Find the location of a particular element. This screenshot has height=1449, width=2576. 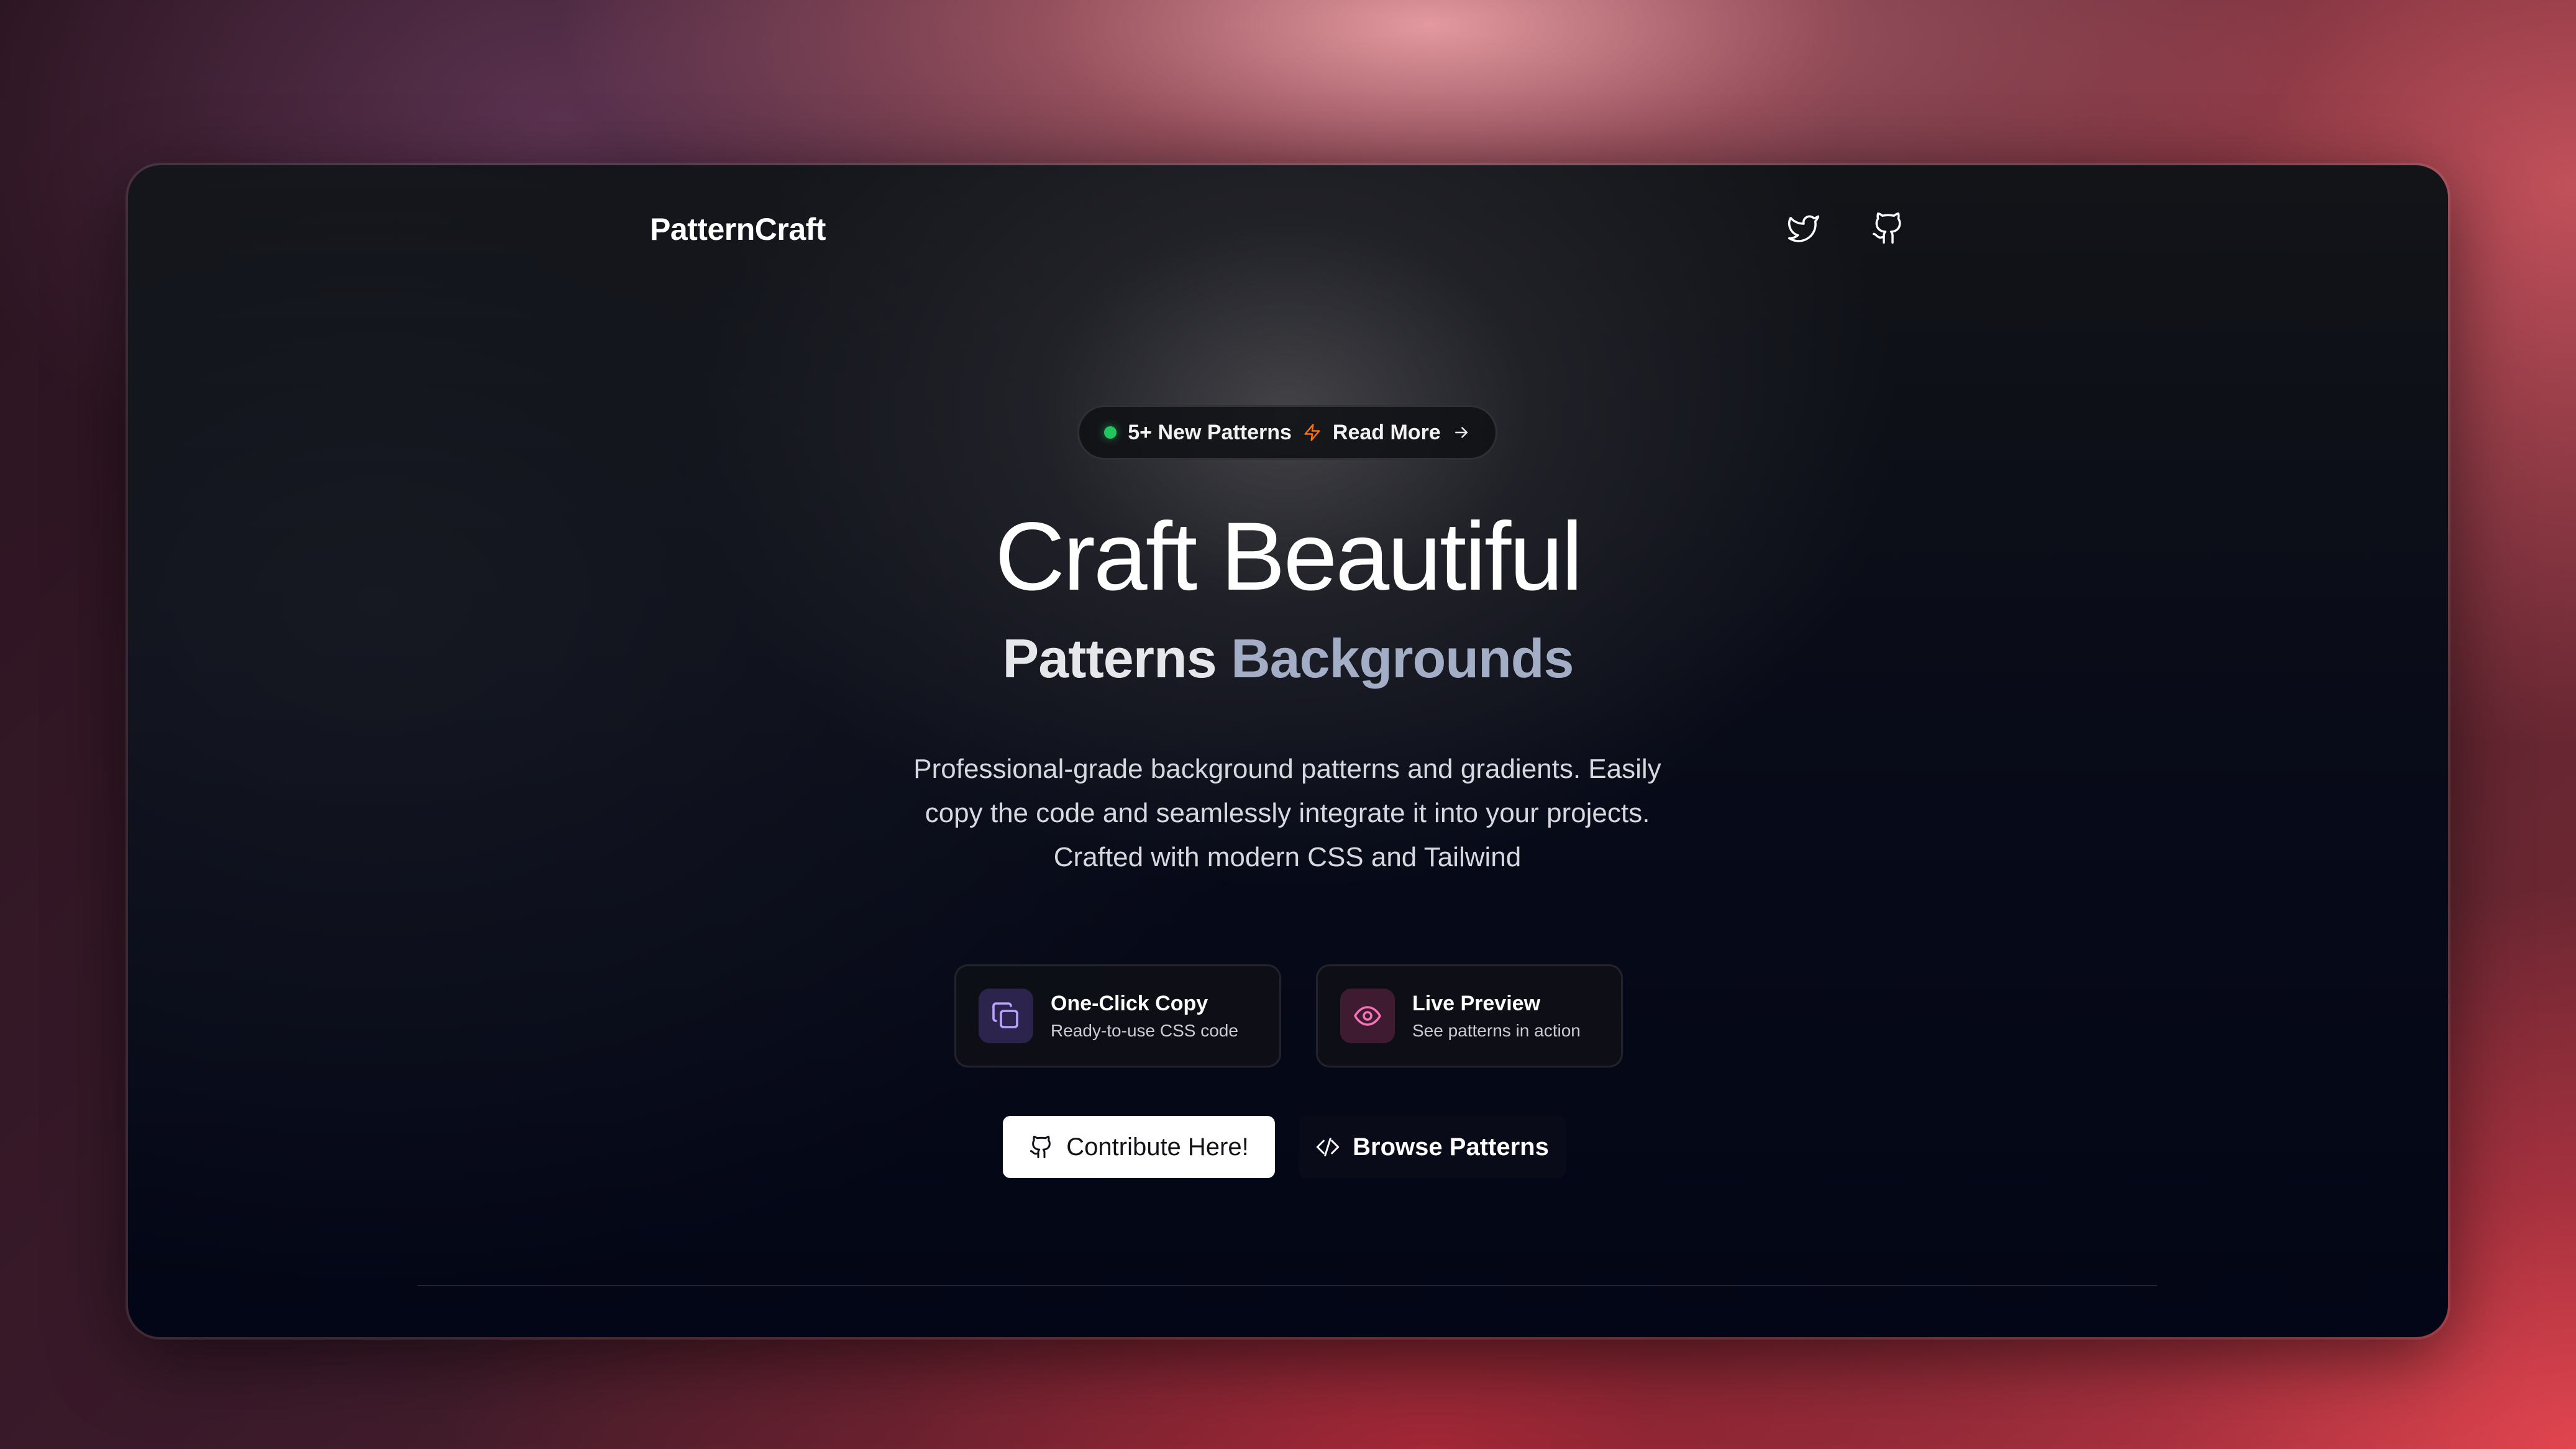

github-link is located at coordinates (1888, 228).